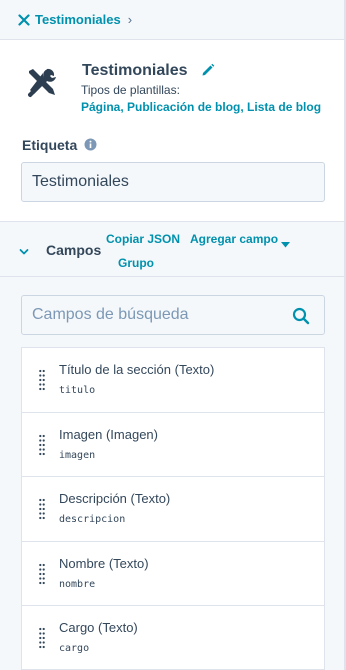  What do you see at coordinates (136, 263) in the screenshot?
I see `group-link: Grupo` at bounding box center [136, 263].